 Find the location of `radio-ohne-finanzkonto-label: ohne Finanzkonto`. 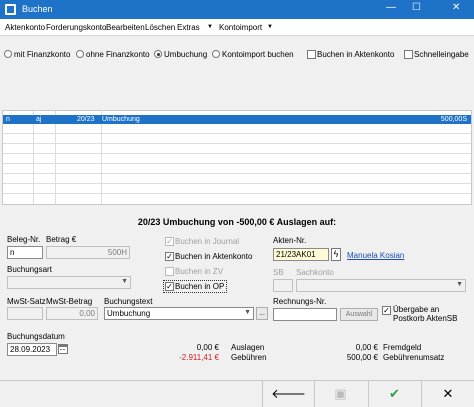

radio-ohne-finanzkonto-label: ohne Finanzkonto is located at coordinates (118, 54).